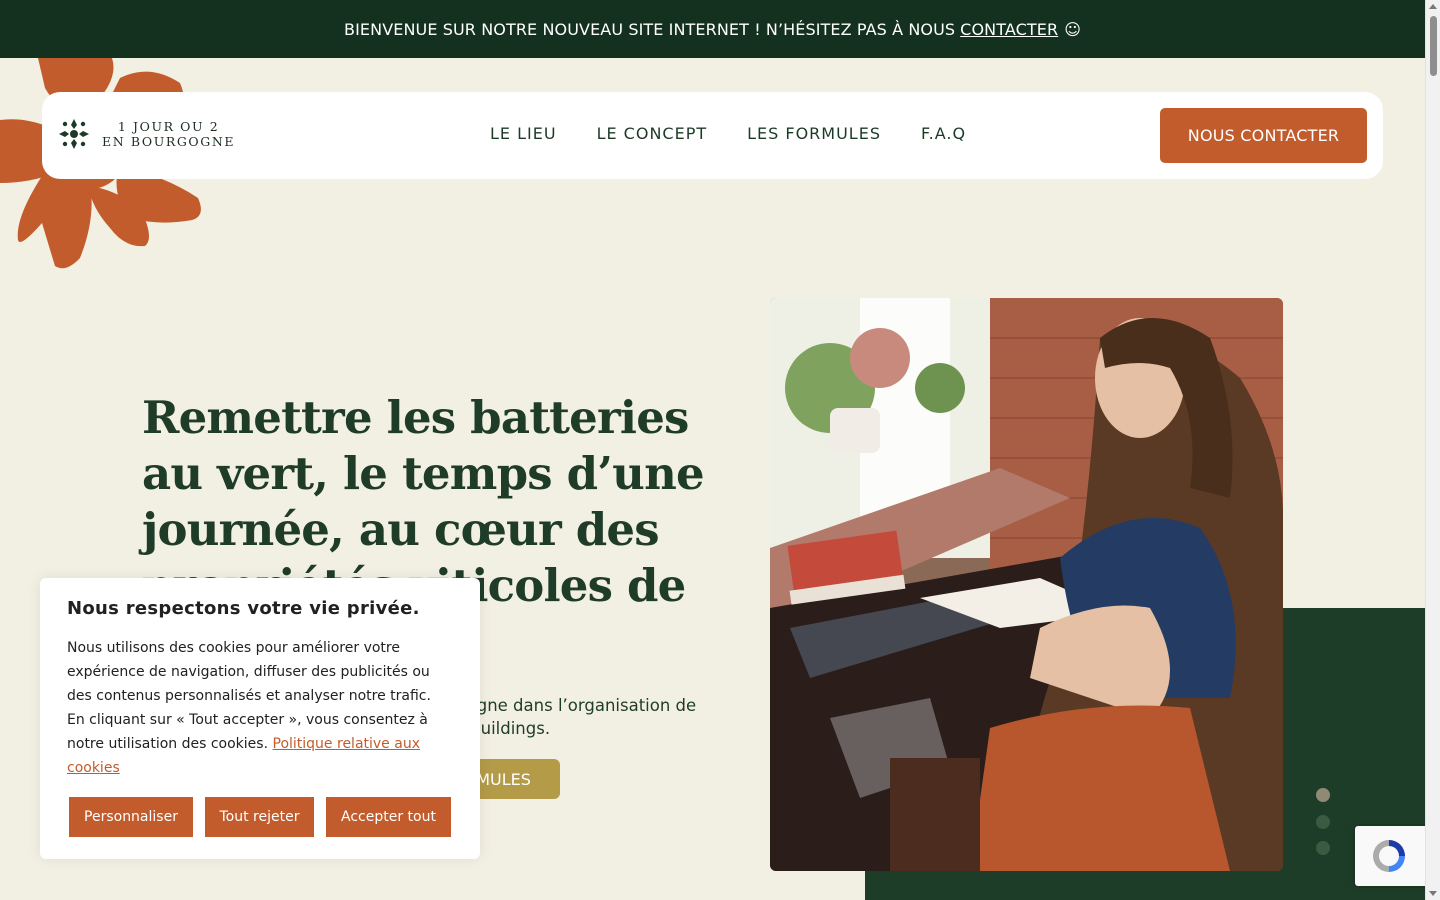 The image size is (1440, 900). What do you see at coordinates (74, 134) in the screenshot?
I see `flower-cross-icon` at bounding box center [74, 134].